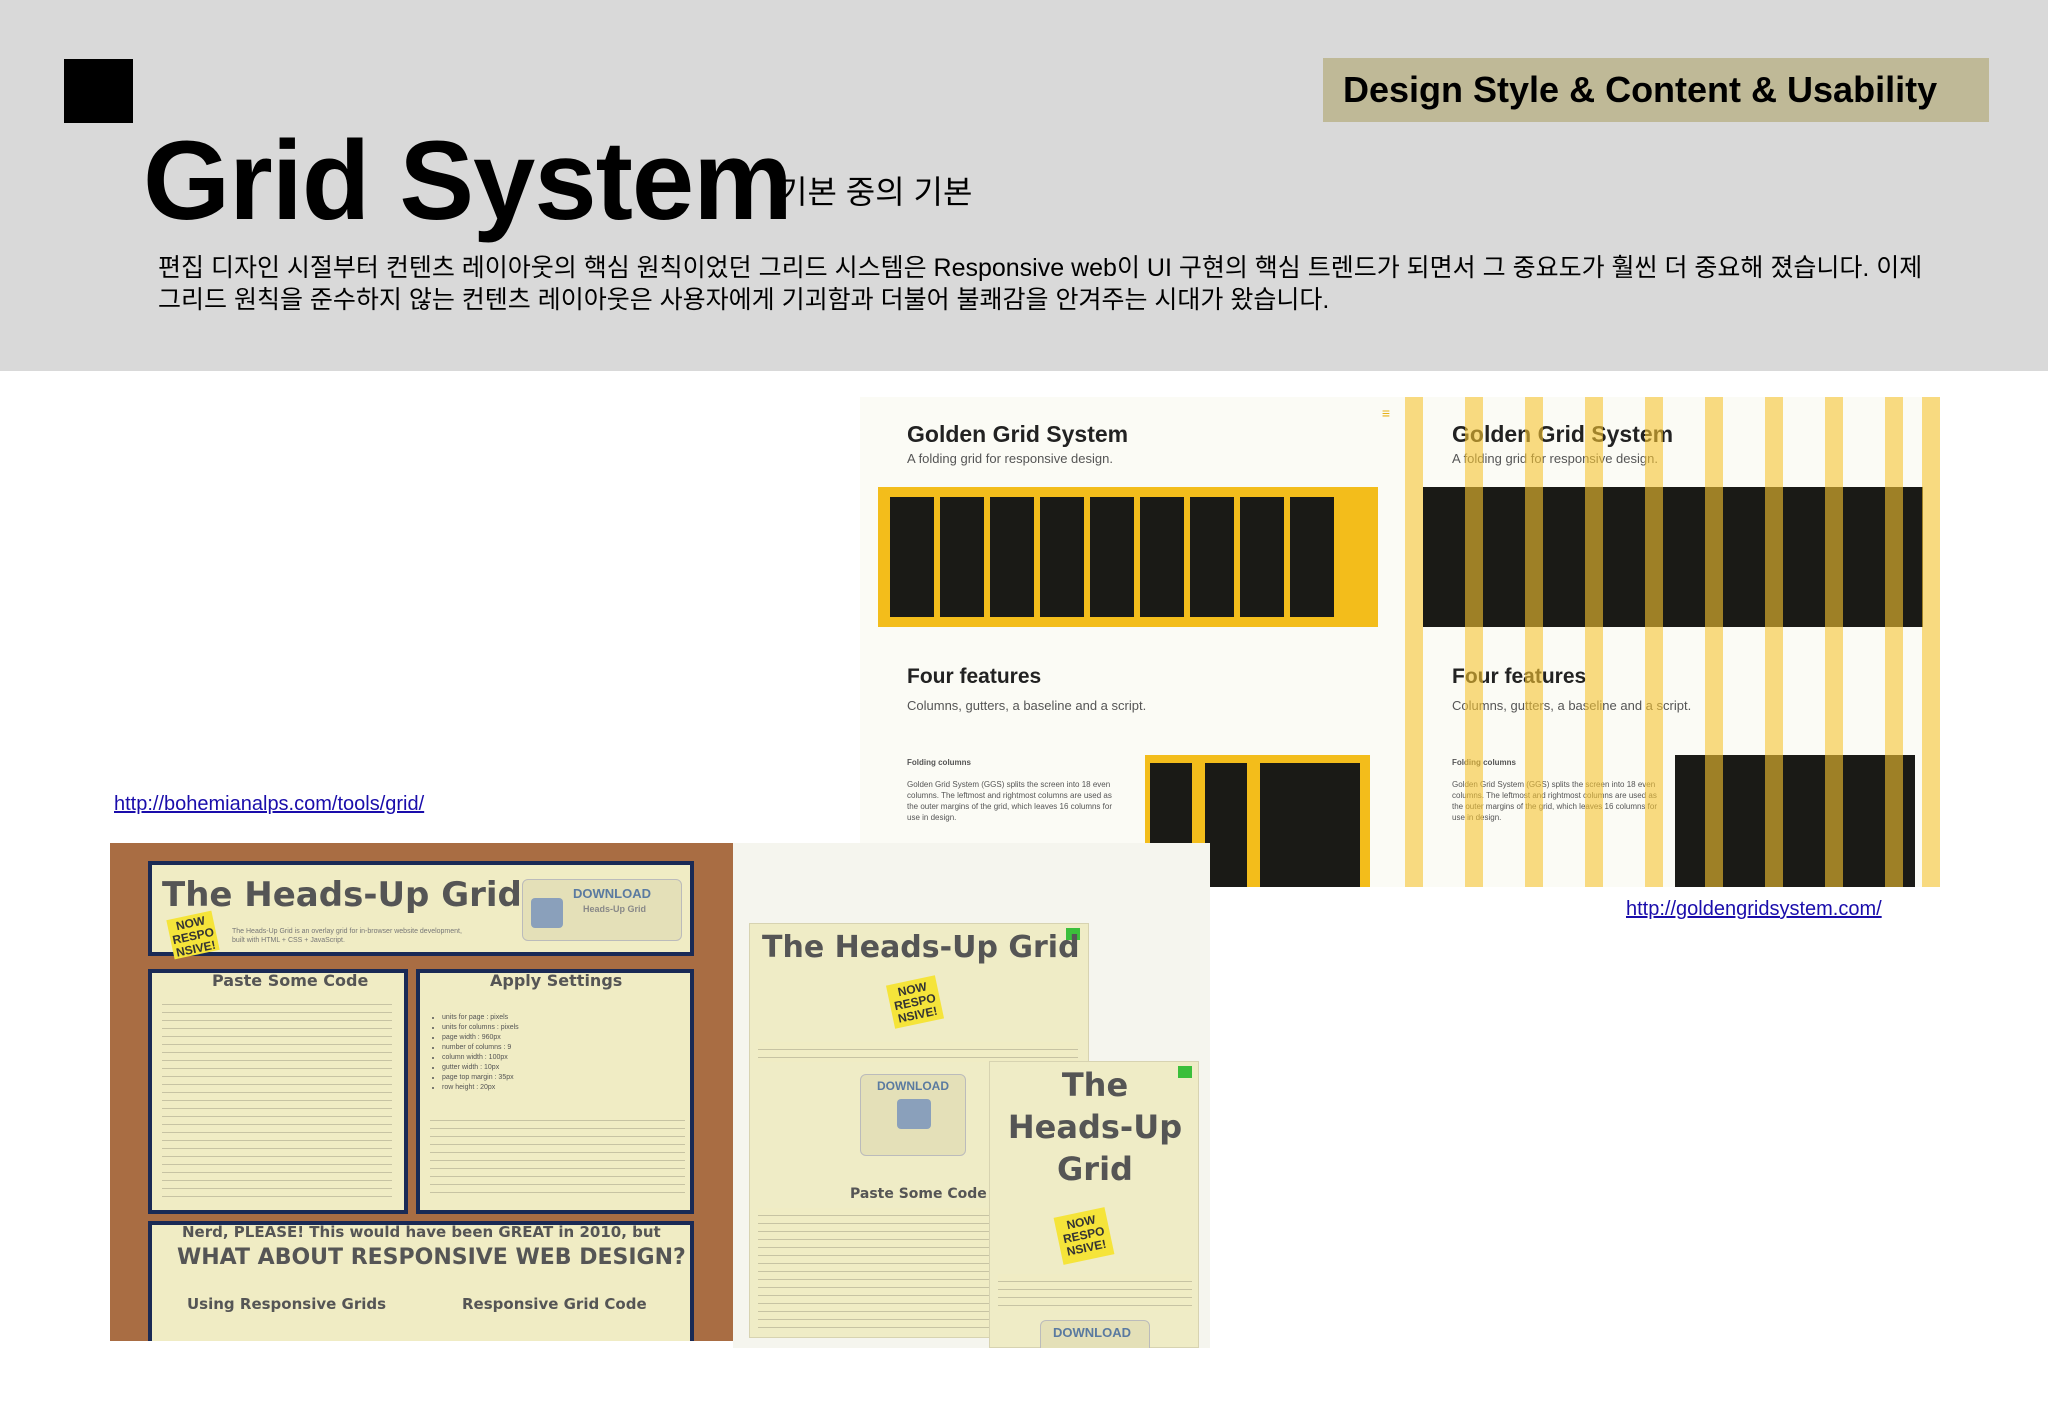 The height and width of the screenshot is (1418, 2048). I want to click on bohemianalps-link: http://bohemianalps.com/tools/grid/, so click(269, 804).